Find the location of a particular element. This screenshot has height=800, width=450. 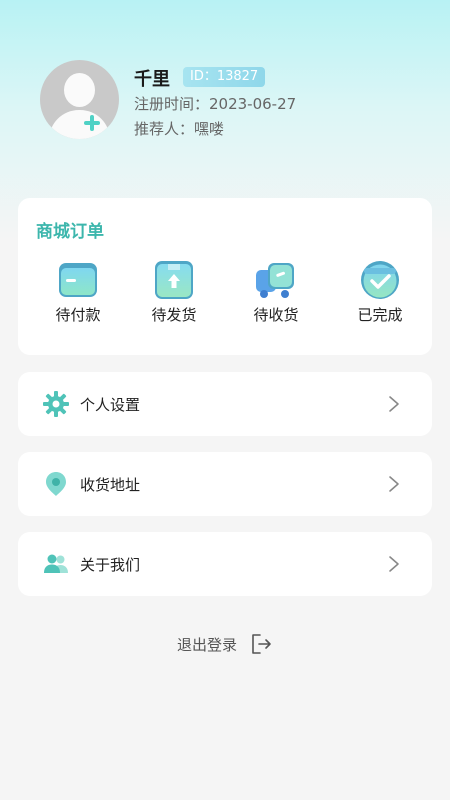

menu-item-label: 关于我们 is located at coordinates (110, 565).